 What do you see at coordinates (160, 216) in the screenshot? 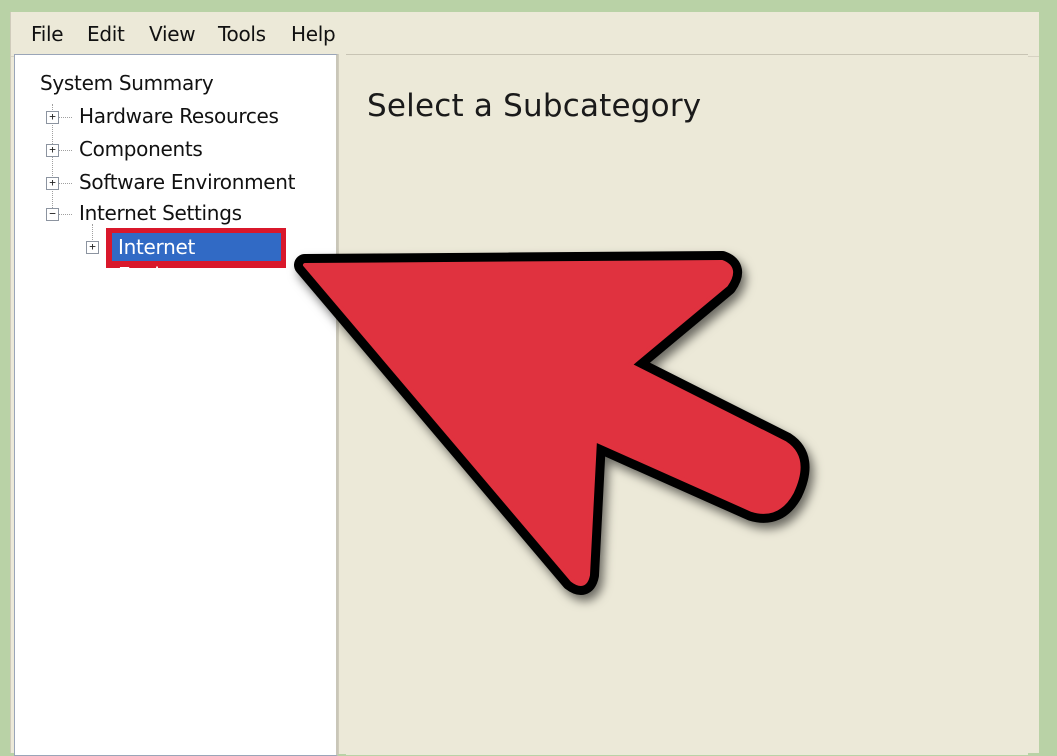
I see `tree-item-internet-settings: Internet Settings` at bounding box center [160, 216].